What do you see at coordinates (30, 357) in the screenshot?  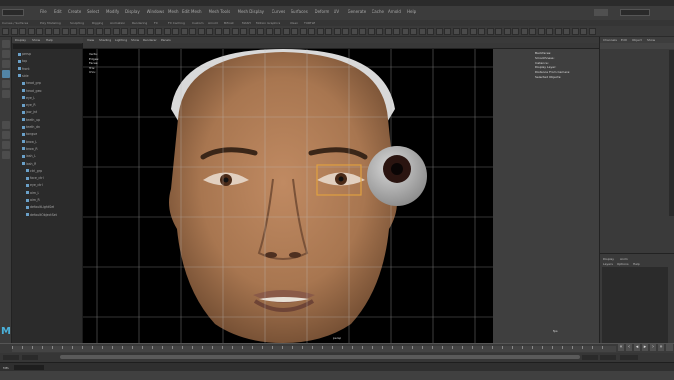 I see `range-start-field` at bounding box center [30, 357].